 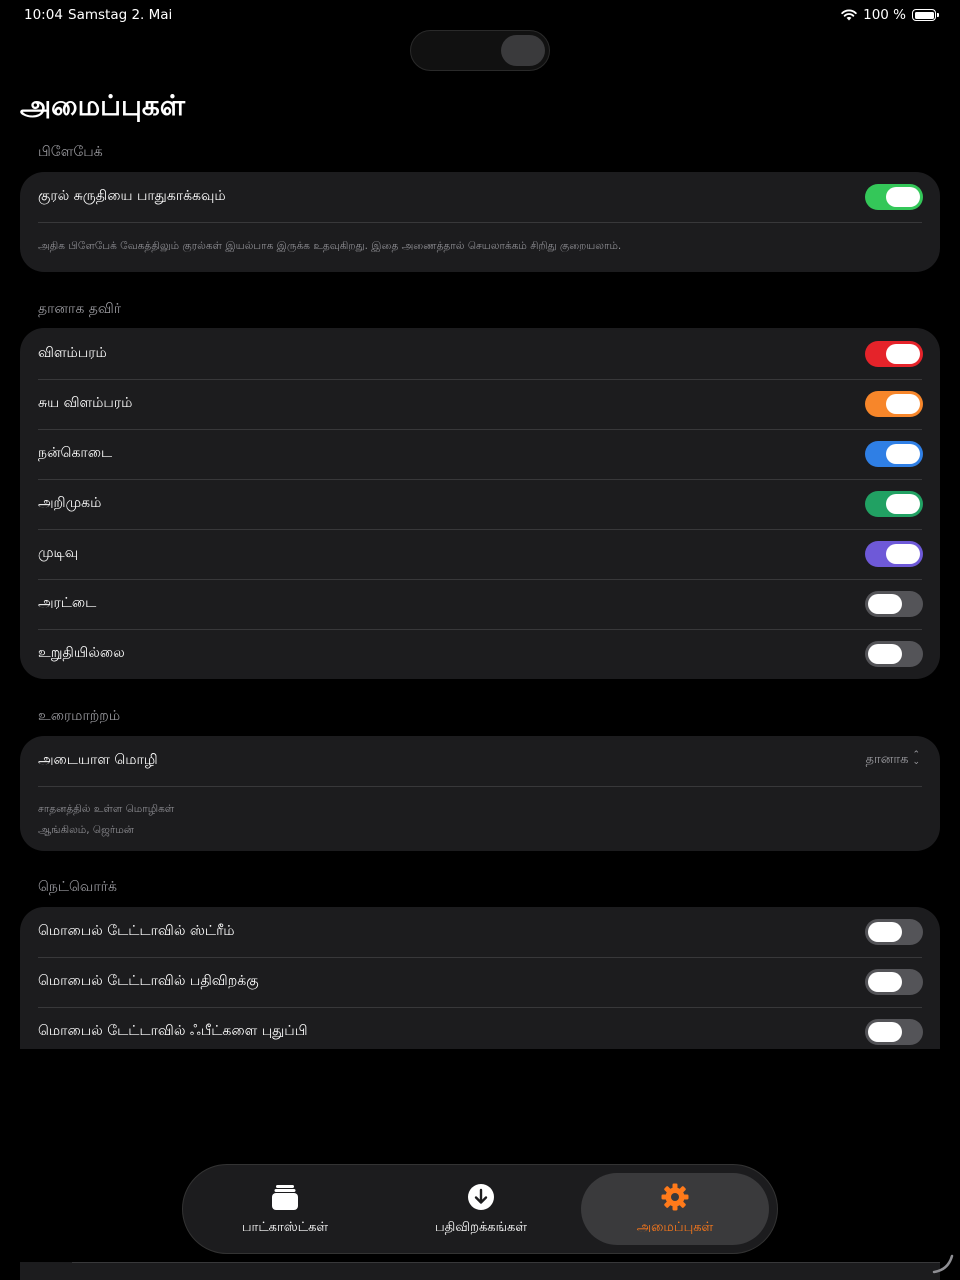 I want to click on skip-row-intro: அறிமுகம், so click(x=480, y=504).